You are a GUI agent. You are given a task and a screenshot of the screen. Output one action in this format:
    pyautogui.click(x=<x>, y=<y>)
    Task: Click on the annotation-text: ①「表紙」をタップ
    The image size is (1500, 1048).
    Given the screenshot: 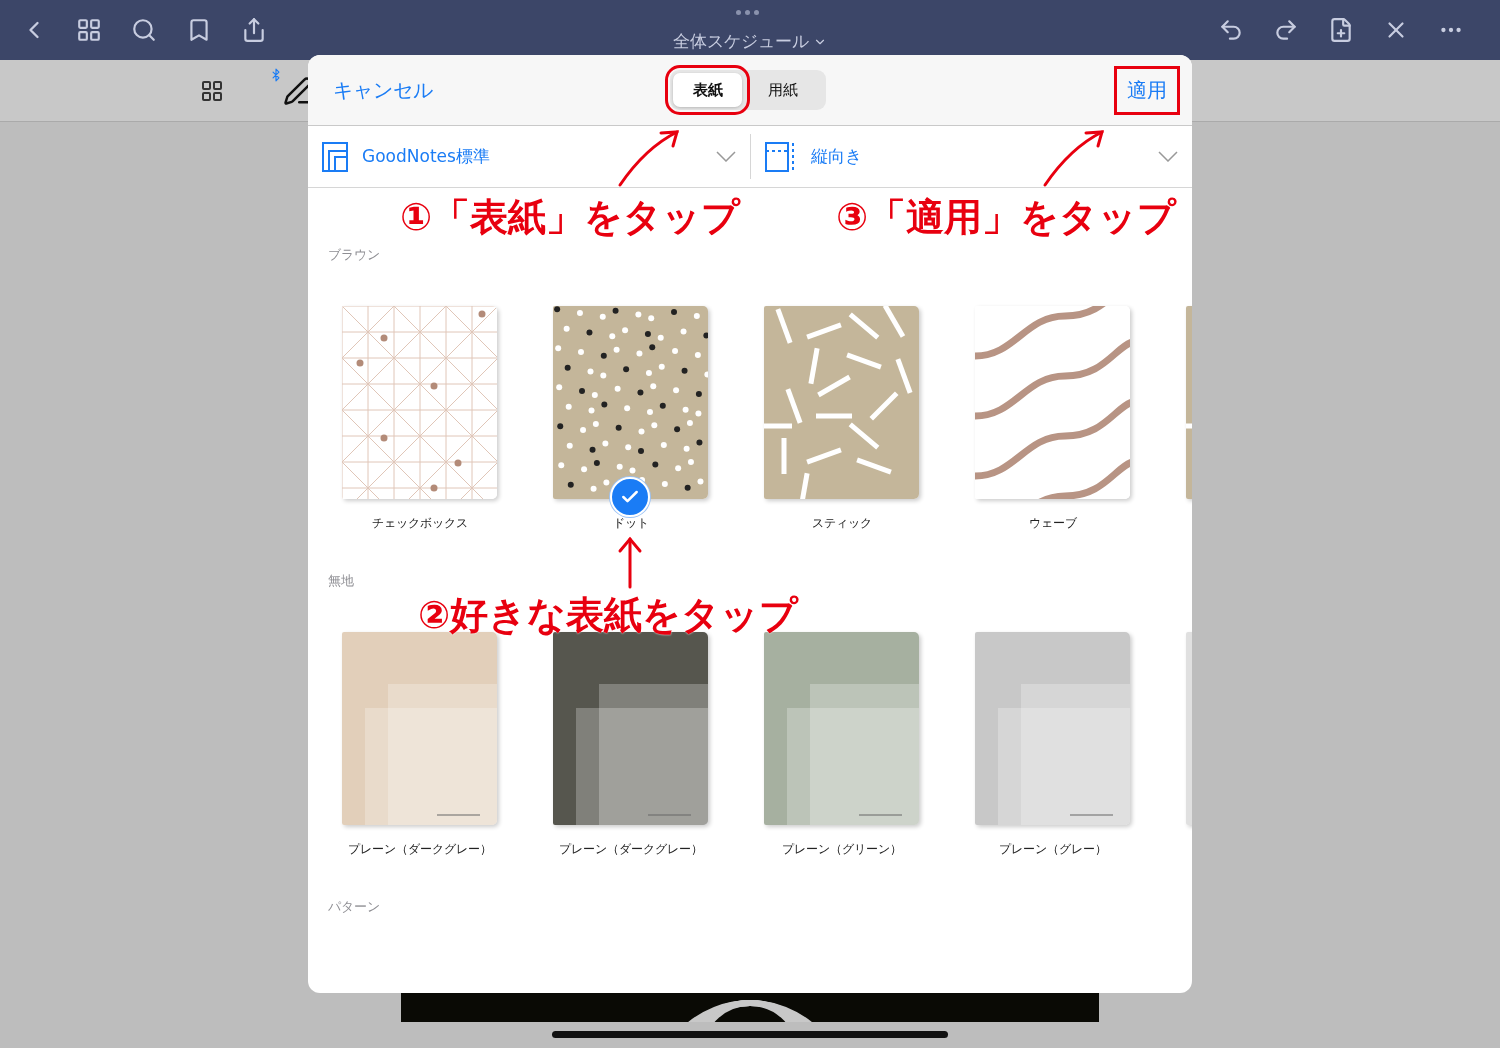 What is the action you would take?
    pyautogui.click(x=570, y=217)
    